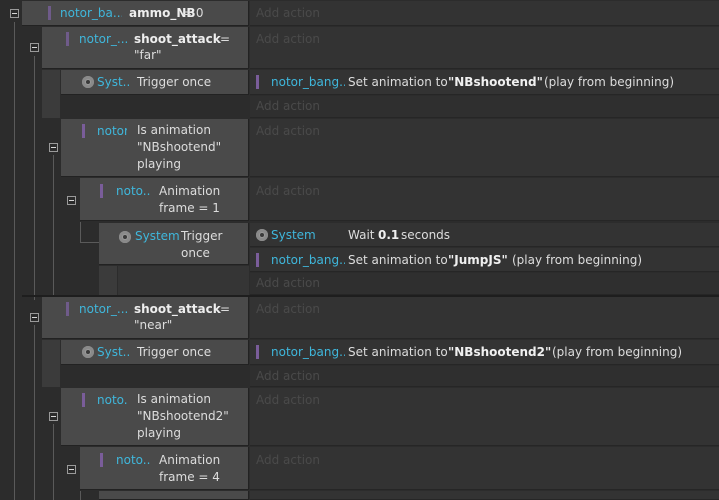  I want to click on compare-value: "far", so click(148, 55).